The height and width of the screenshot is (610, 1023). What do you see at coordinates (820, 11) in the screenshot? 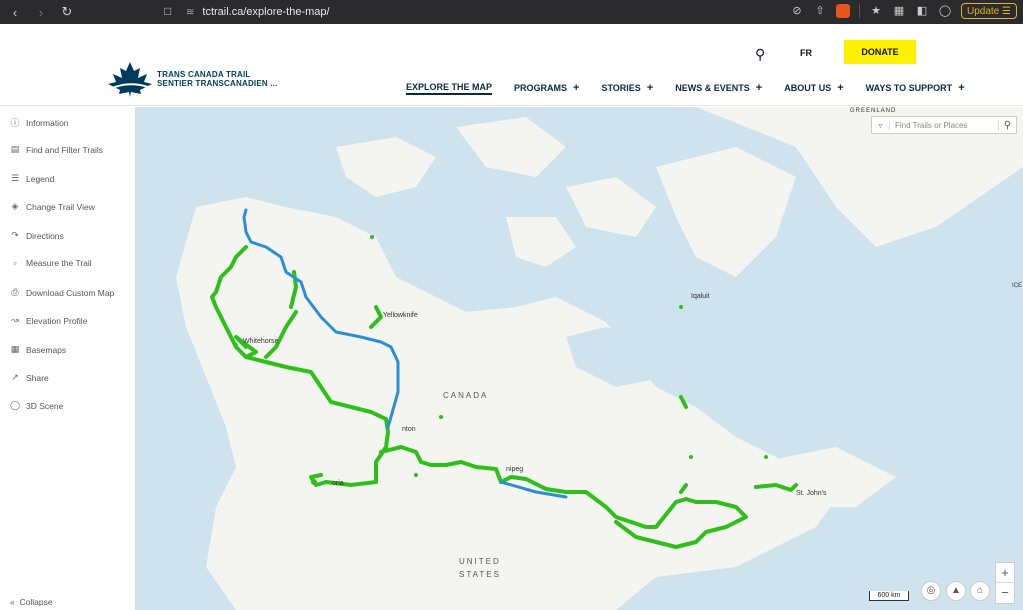
I see `share-page-icon: ⇧` at bounding box center [820, 11].